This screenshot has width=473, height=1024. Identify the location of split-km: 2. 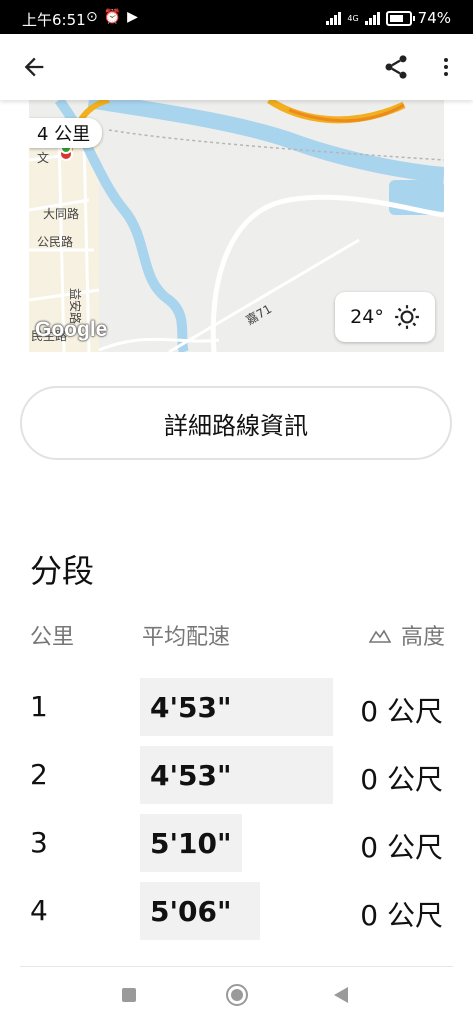
(39, 774).